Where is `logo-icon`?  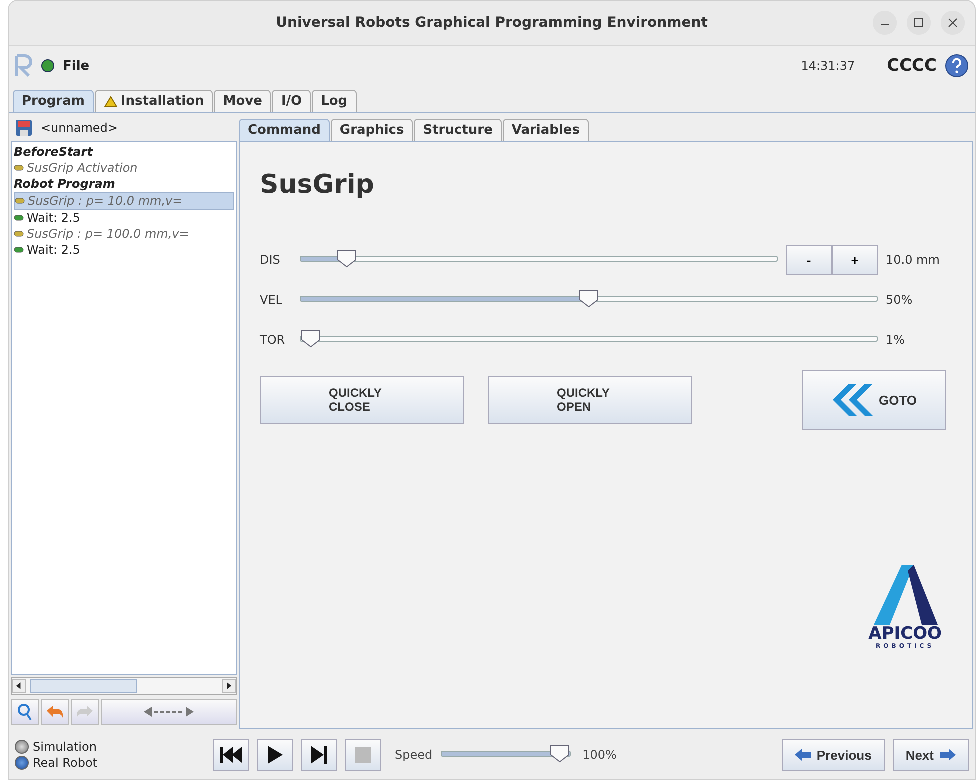 logo-icon is located at coordinates (24, 66).